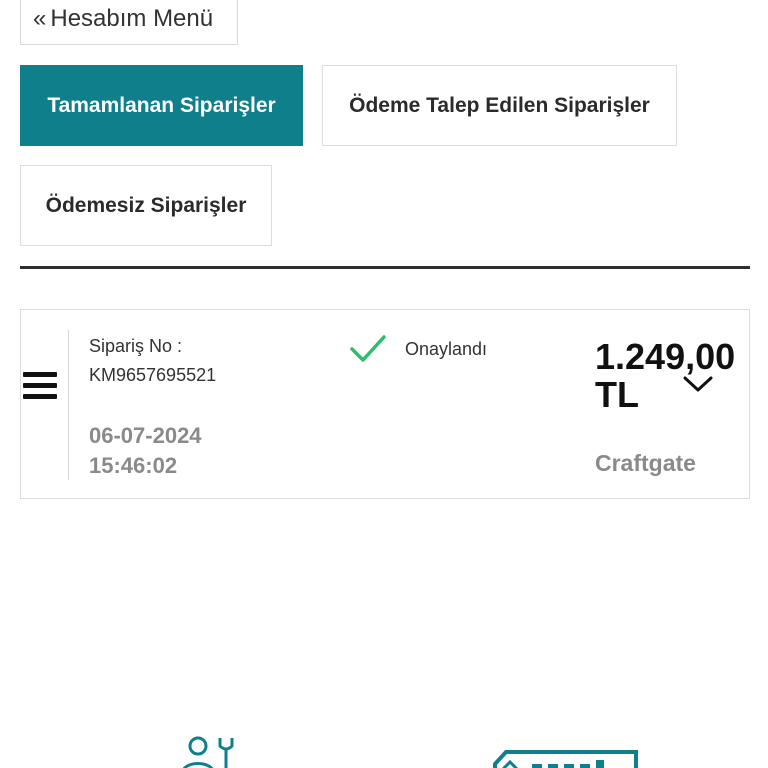 Image resolution: width=768 pixels, height=768 pixels. Describe the element at coordinates (565, 759) in the screenshot. I see `local-badge-icon` at that location.